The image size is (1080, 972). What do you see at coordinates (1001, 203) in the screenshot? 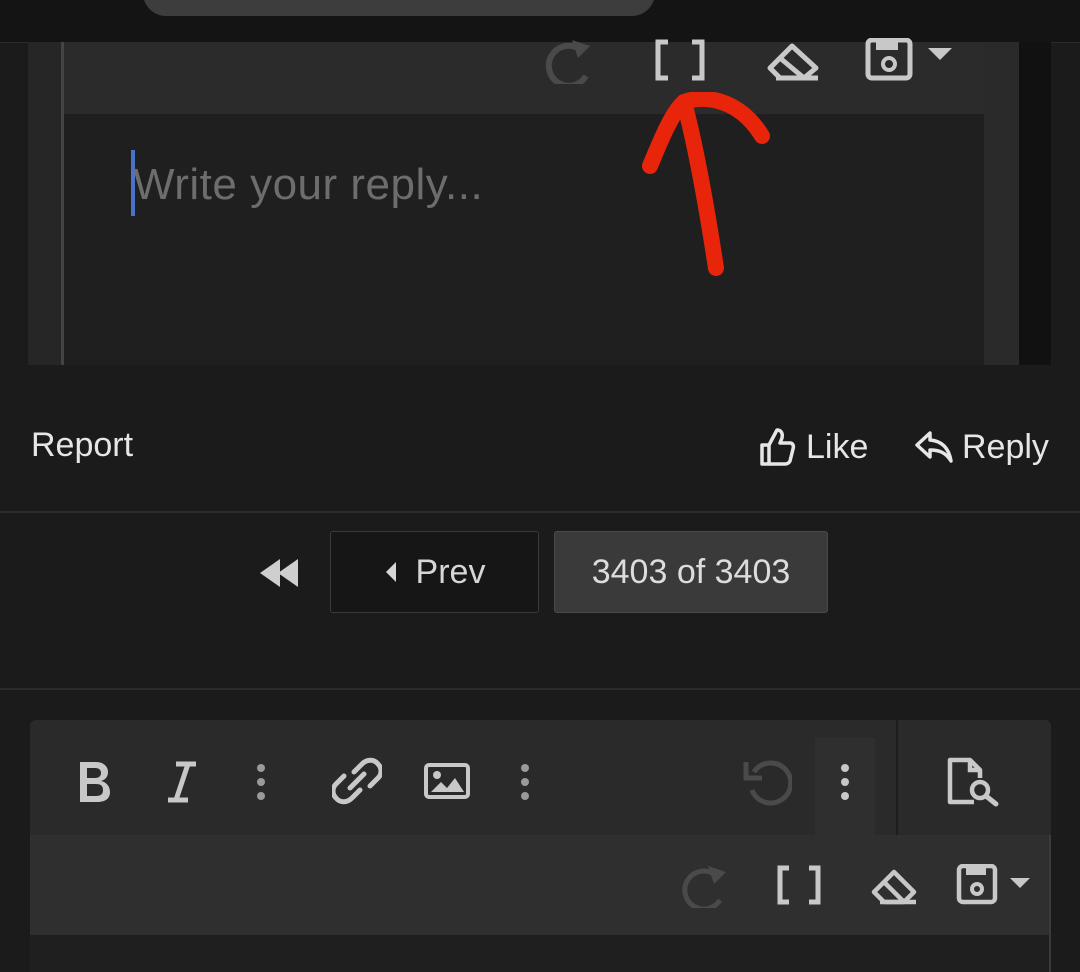
I see `editor-gutter` at bounding box center [1001, 203].